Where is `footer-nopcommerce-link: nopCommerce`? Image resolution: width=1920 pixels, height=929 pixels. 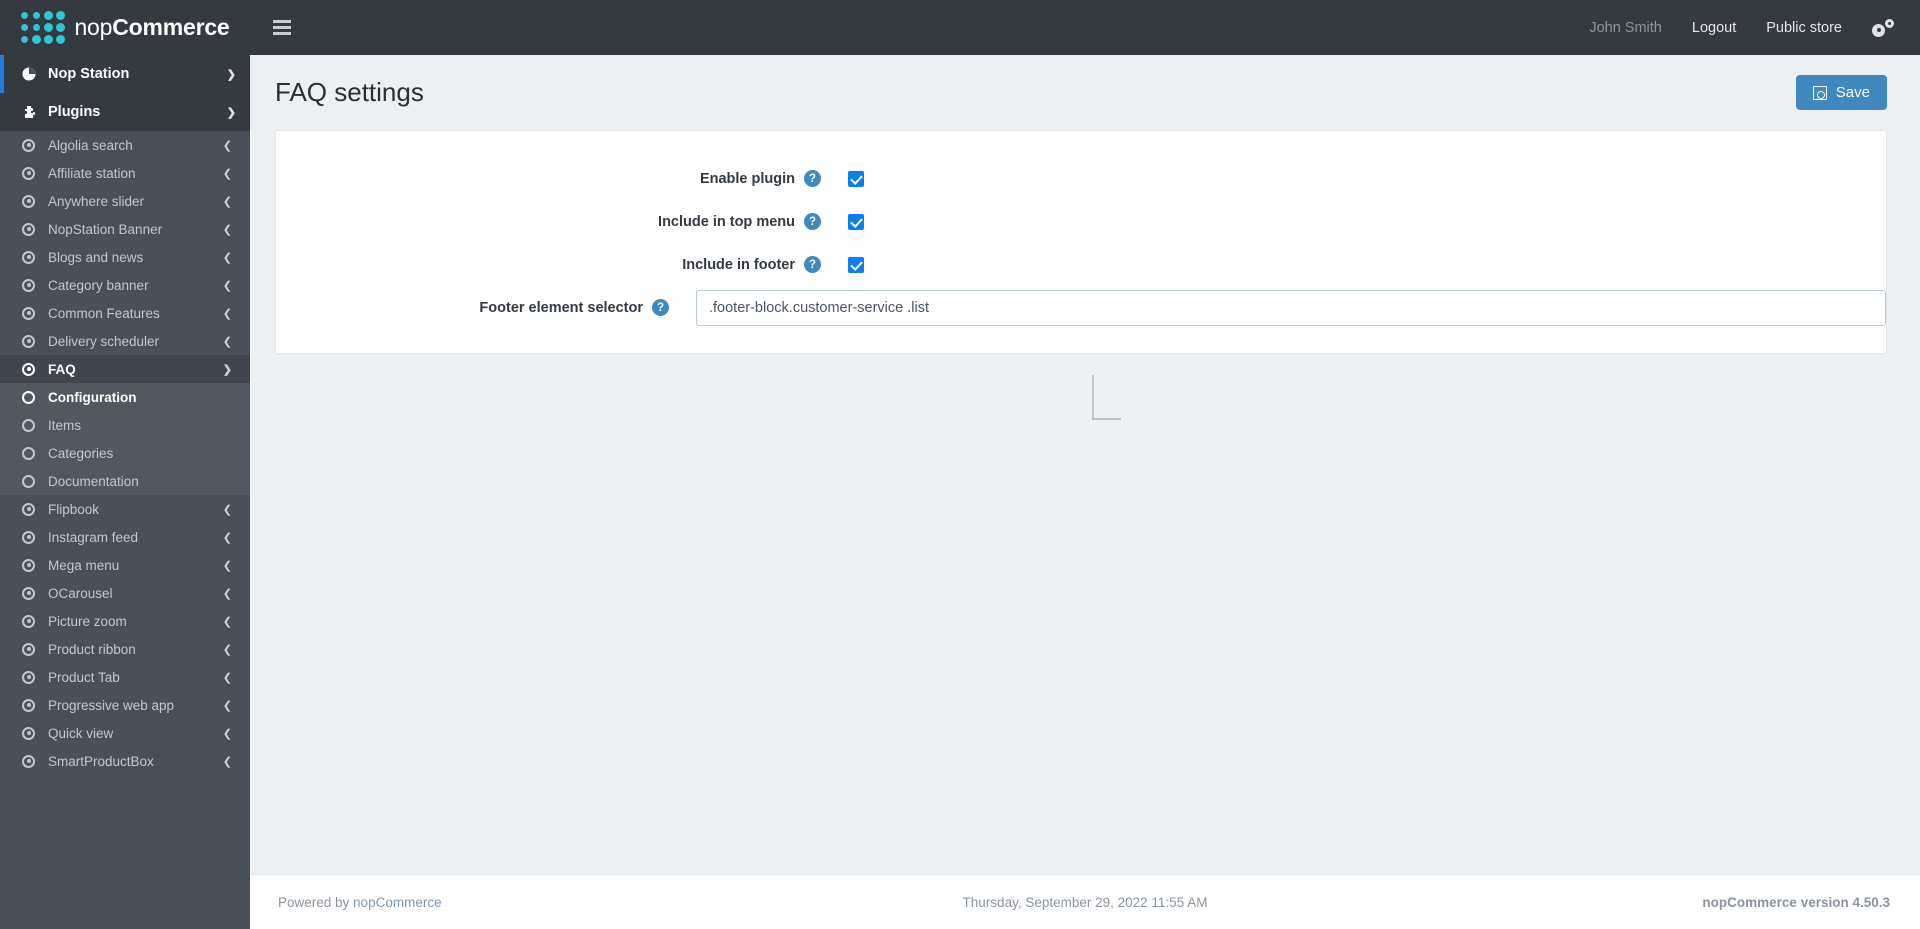
footer-nopcommerce-link: nopCommerce is located at coordinates (397, 902).